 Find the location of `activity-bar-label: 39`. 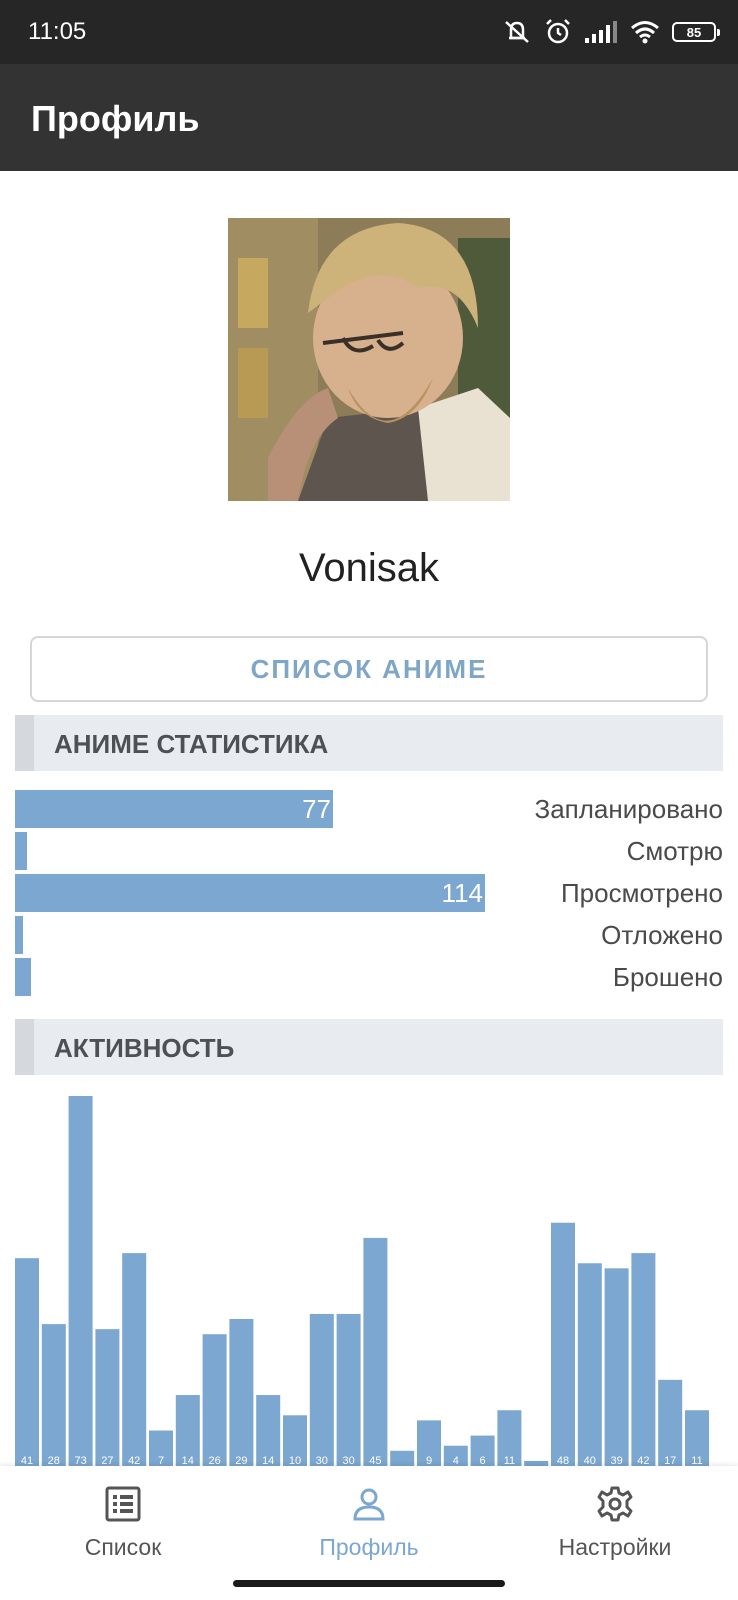

activity-bar-label: 39 is located at coordinates (616, 1460).